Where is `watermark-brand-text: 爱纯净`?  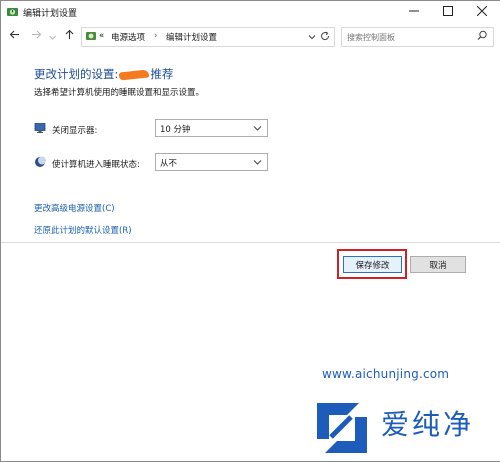
watermark-brand-text: 爱纯净 is located at coordinates (428, 424).